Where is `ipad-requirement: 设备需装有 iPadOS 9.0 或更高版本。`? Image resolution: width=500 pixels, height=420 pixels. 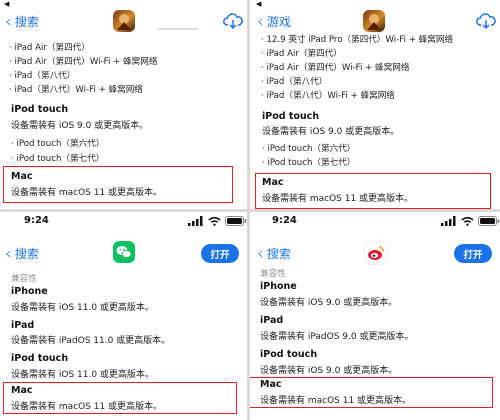 ipad-requirement: 设备需装有 iPadOS 9.0 或更高版本。 is located at coordinates (337, 337).